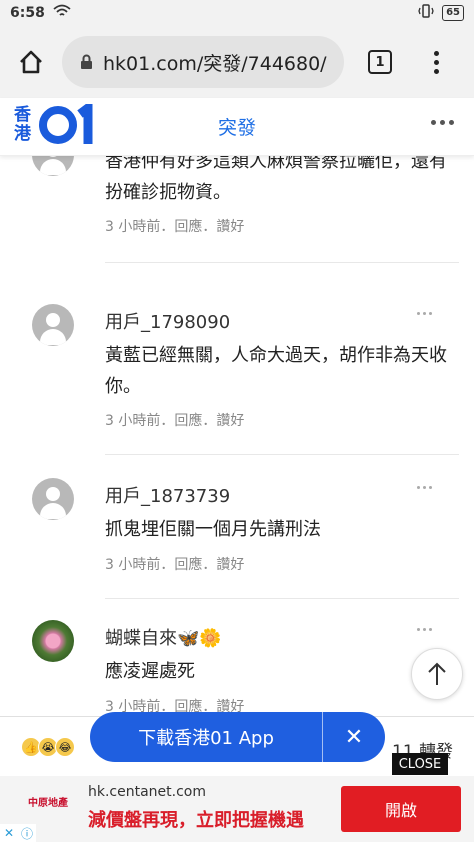  I want to click on address-bar: hk01.com/突發/744680/, so click(203, 62).